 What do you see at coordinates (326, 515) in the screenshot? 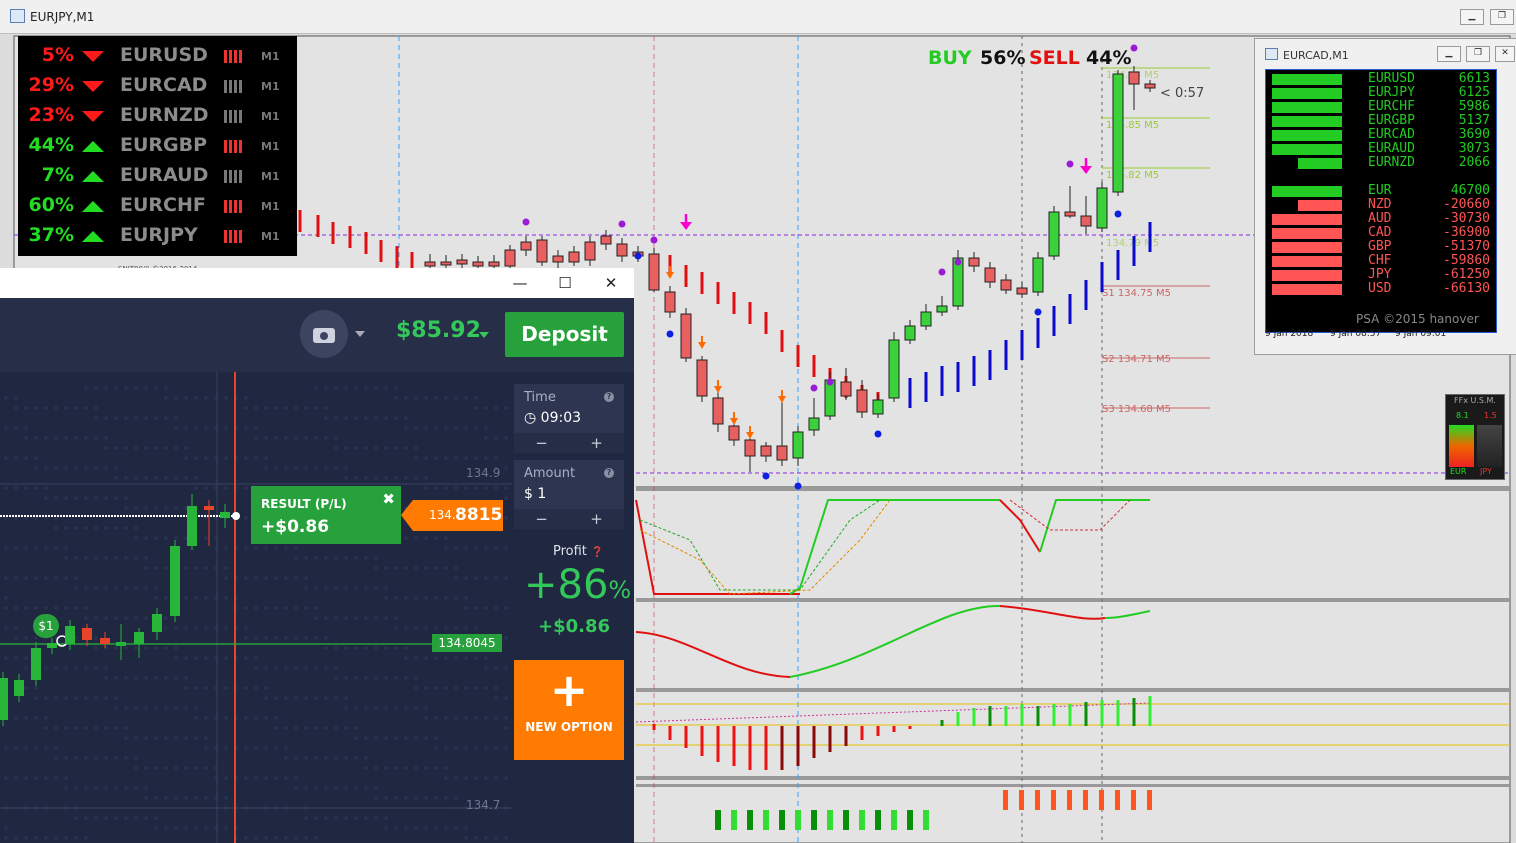
I see `result-popup: RESULT (P/L) +$0.86 ✖` at bounding box center [326, 515].